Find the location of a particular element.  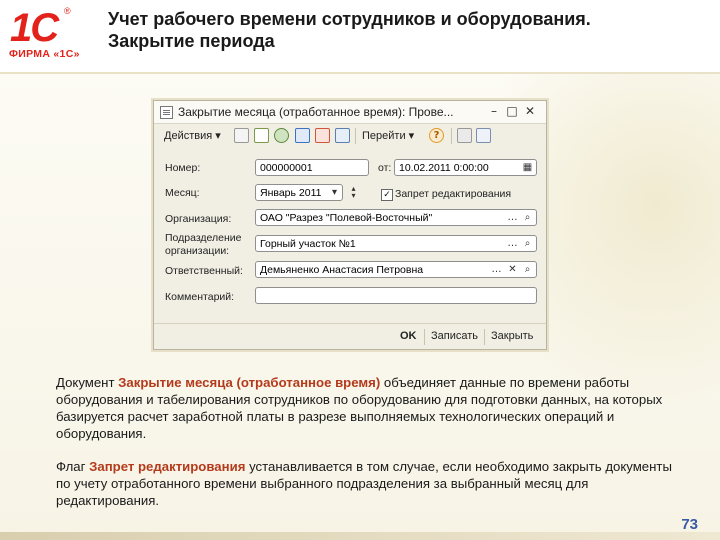

footer-divider is located at coordinates (350, 323).